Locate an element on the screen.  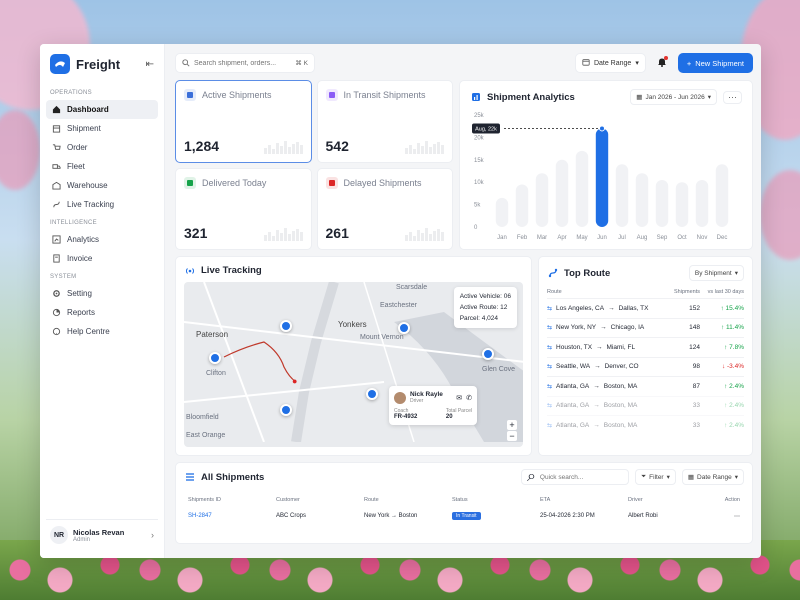
chart-tooltip-text: Aug, 22k is located at coordinates (486, 129).